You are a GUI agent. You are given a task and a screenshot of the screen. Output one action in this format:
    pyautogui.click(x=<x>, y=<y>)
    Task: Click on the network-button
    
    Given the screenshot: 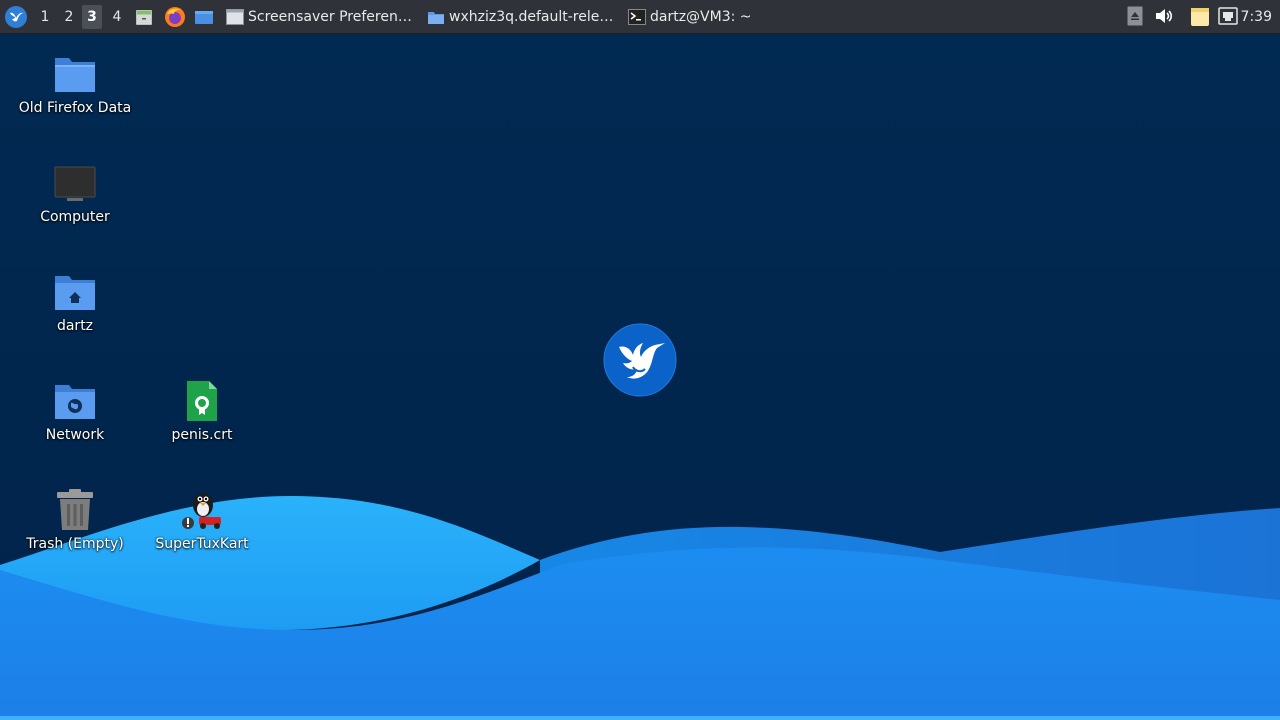 What is the action you would take?
    pyautogui.click(x=1228, y=18)
    